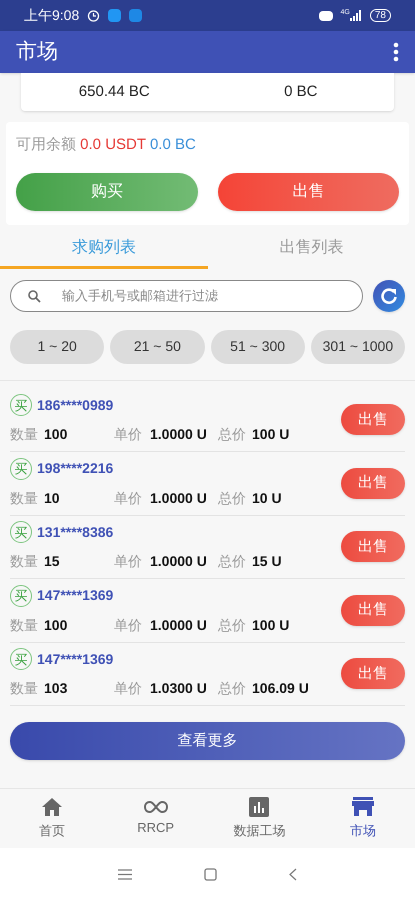 The image size is (415, 900). I want to click on view-more-button: 查看更多, so click(207, 741).